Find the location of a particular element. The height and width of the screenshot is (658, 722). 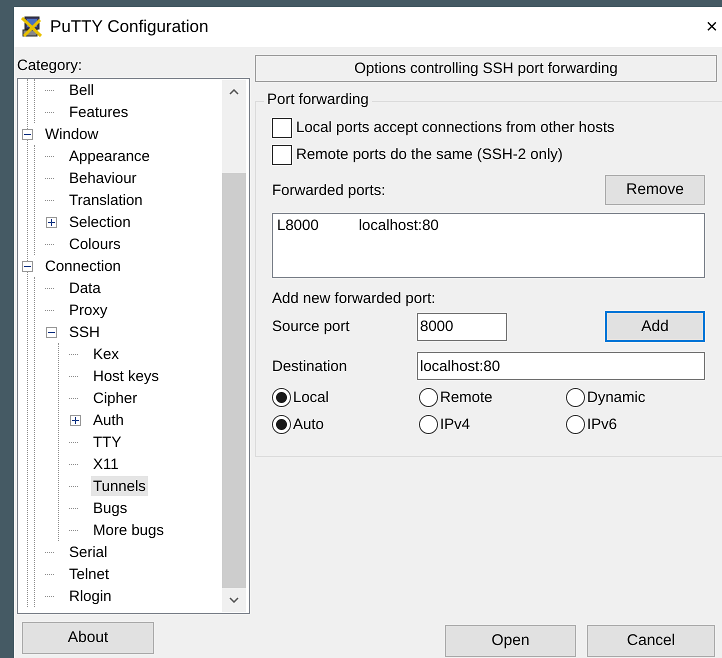

tree-item: Tunnels is located at coordinates (119, 486).